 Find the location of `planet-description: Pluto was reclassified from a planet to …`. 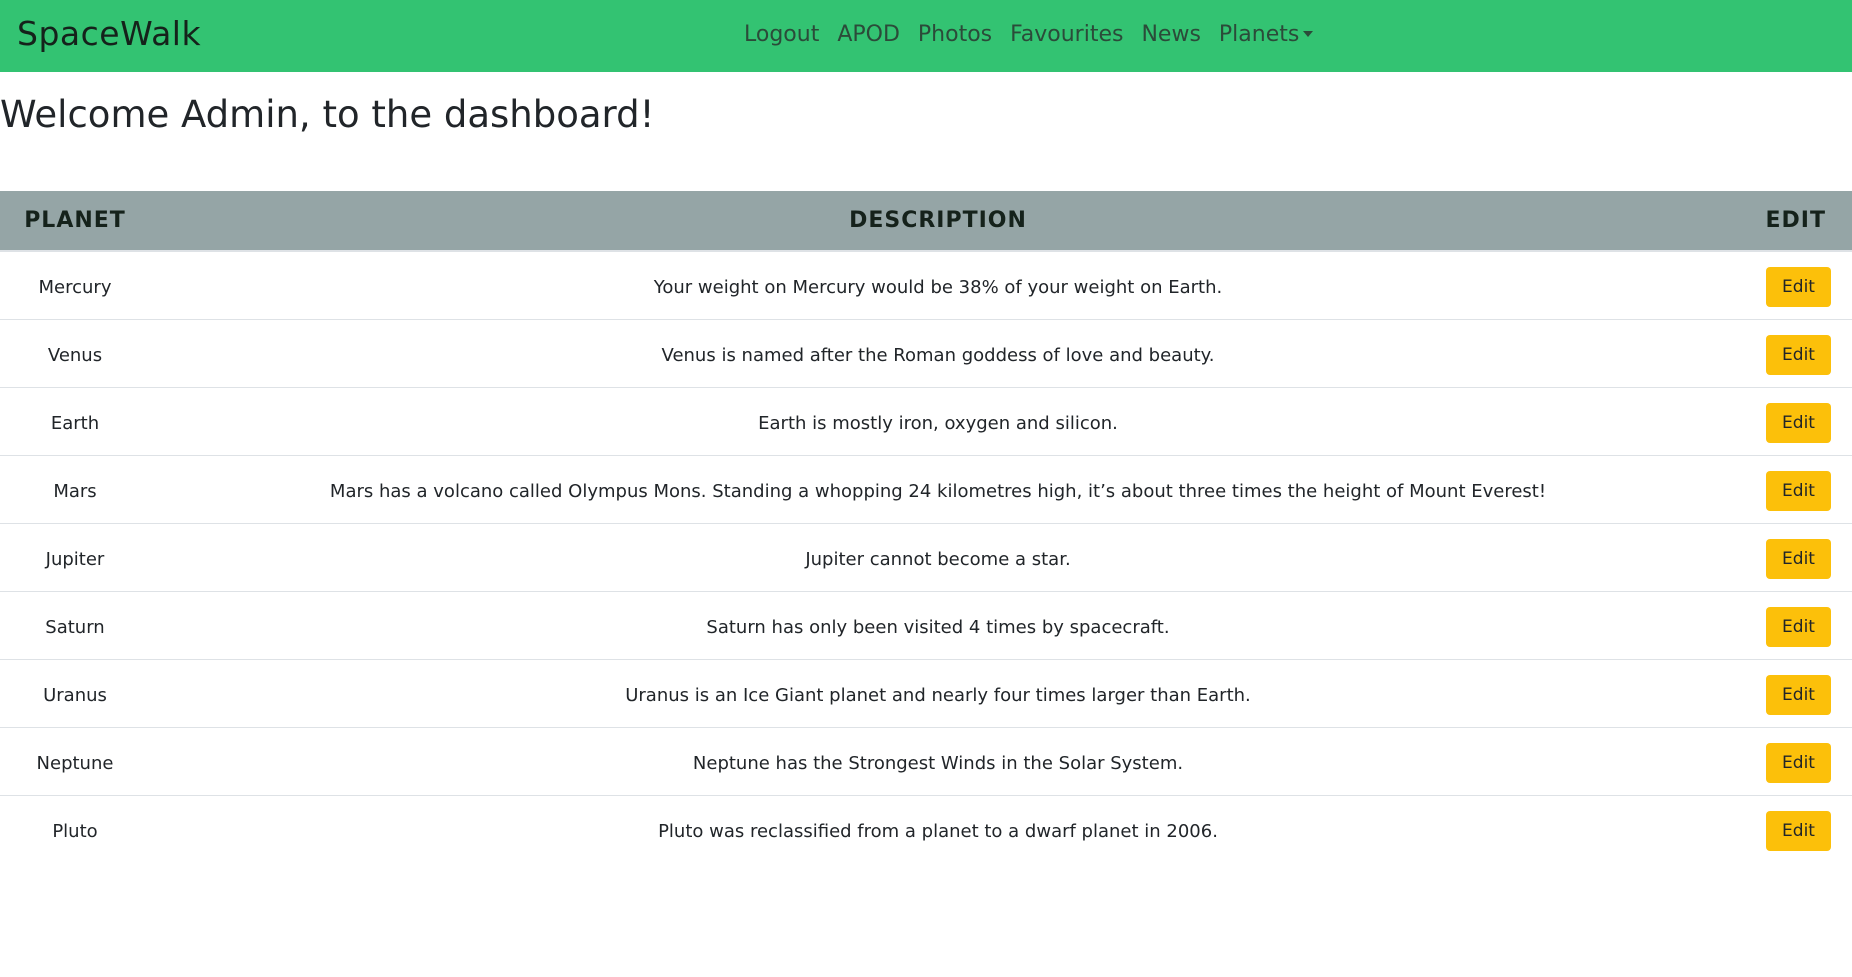

planet-description: Pluto was reclassified from a planet to … is located at coordinates (938, 831).